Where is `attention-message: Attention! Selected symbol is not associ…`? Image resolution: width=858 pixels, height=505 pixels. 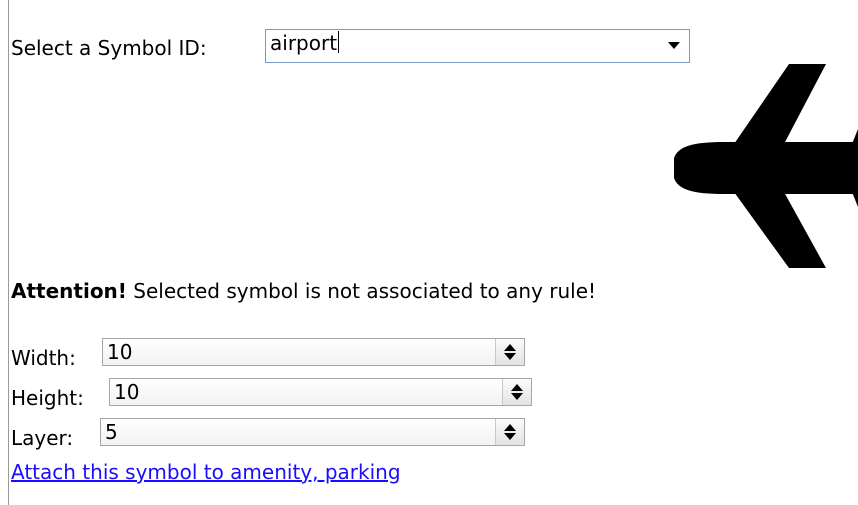 attention-message: Attention! Selected symbol is not associ… is located at coordinates (303, 291).